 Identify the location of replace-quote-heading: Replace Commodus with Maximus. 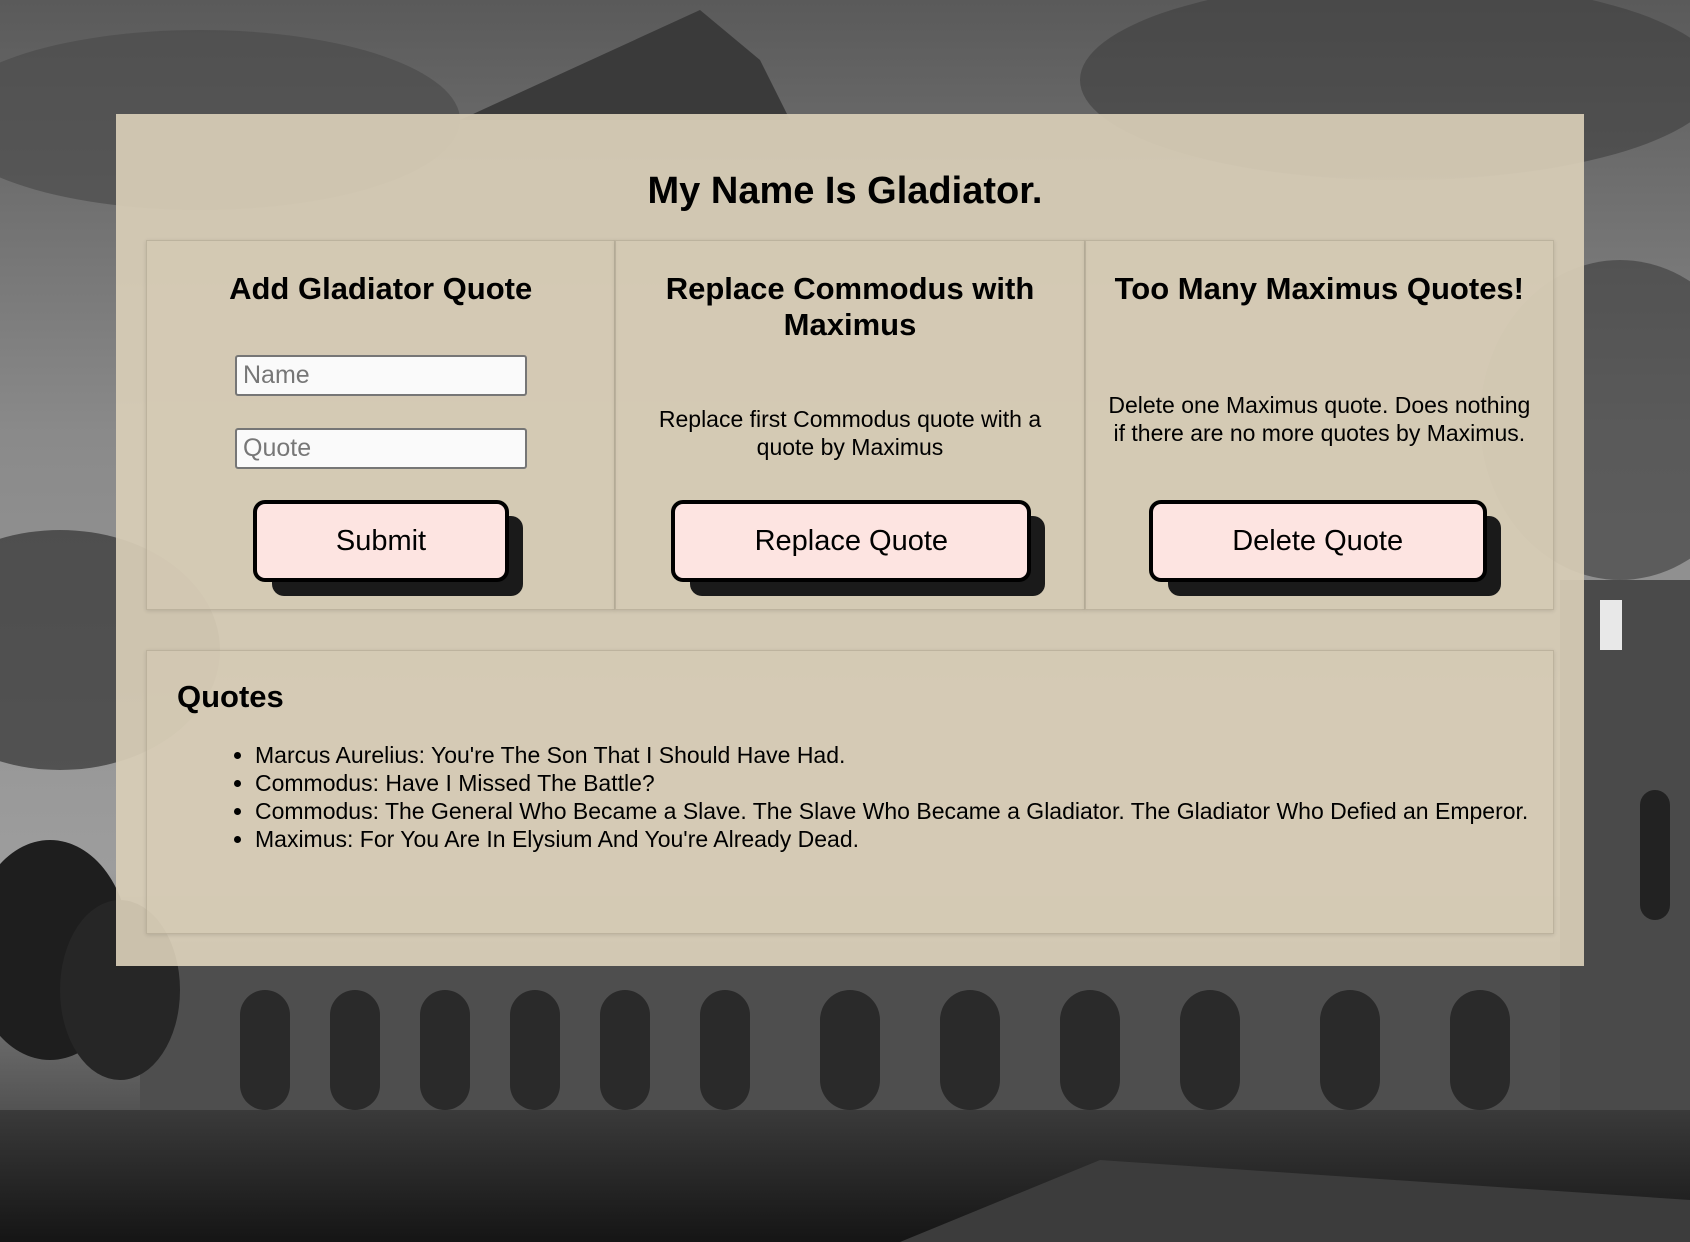
(850, 306).